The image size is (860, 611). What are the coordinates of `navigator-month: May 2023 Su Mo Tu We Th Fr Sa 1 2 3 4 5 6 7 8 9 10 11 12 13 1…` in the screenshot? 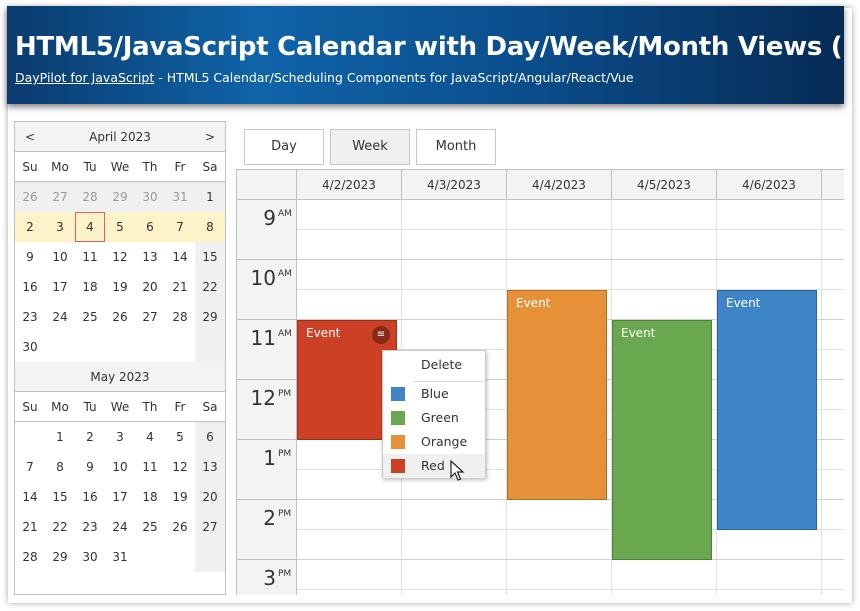 It's located at (120, 467).